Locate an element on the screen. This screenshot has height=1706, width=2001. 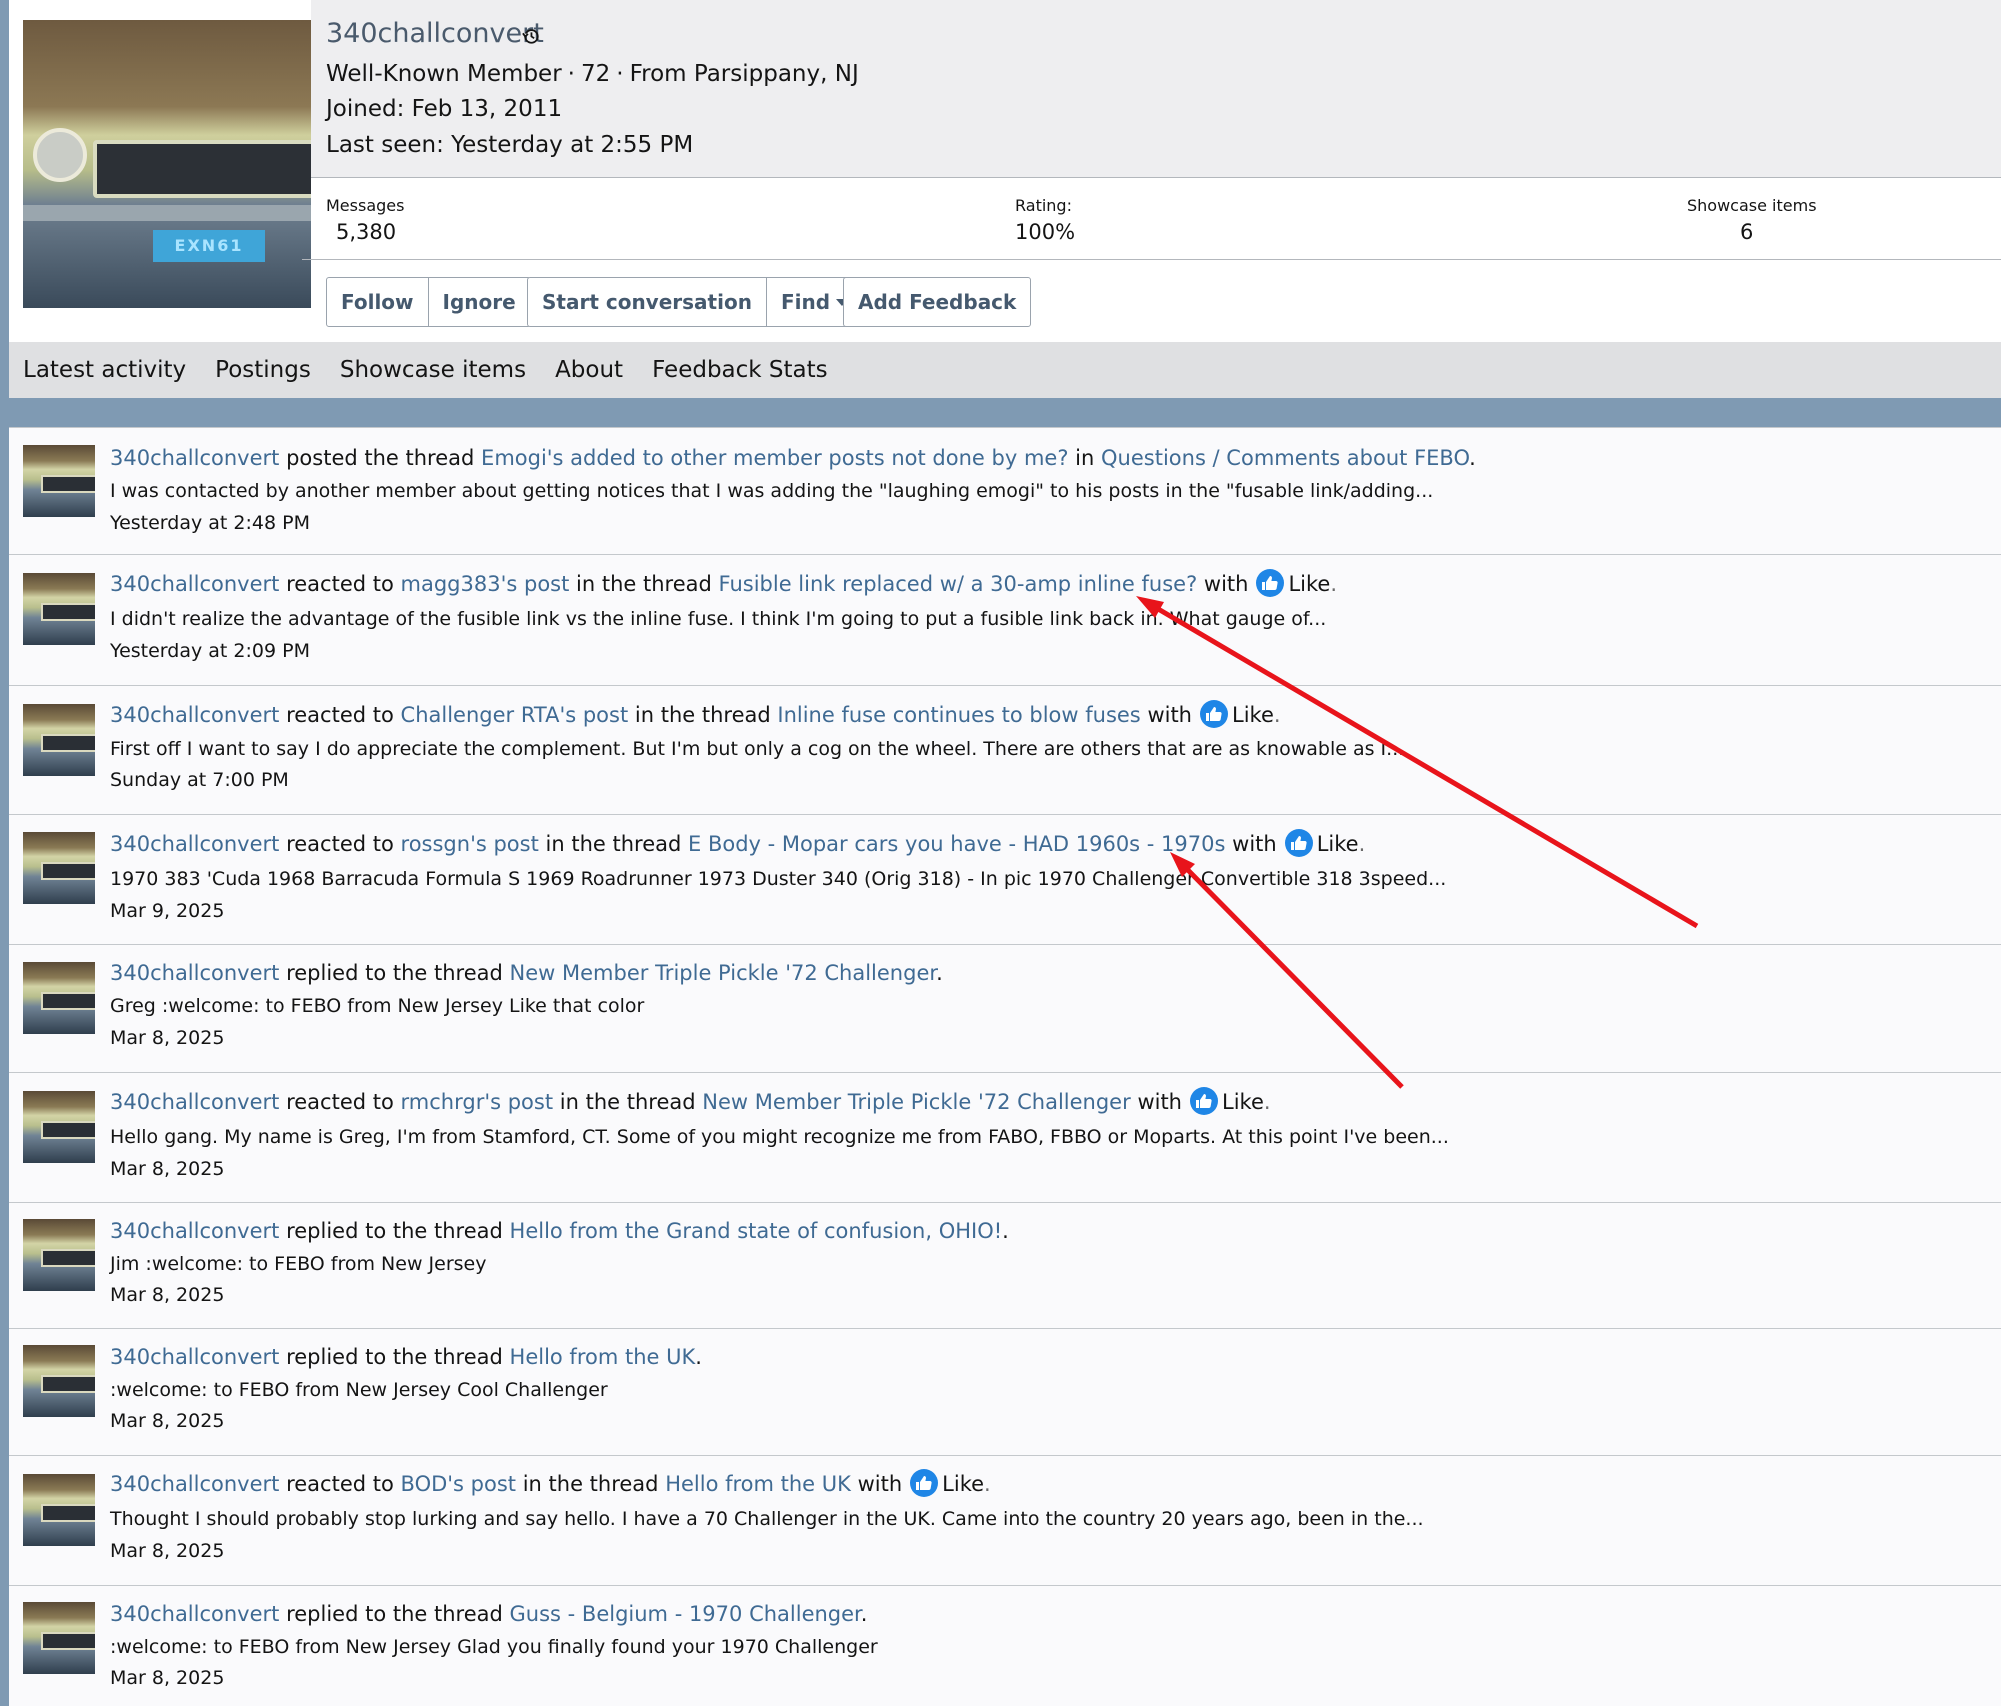
start-conversation-button: Start conversation is located at coordinates (647, 302).